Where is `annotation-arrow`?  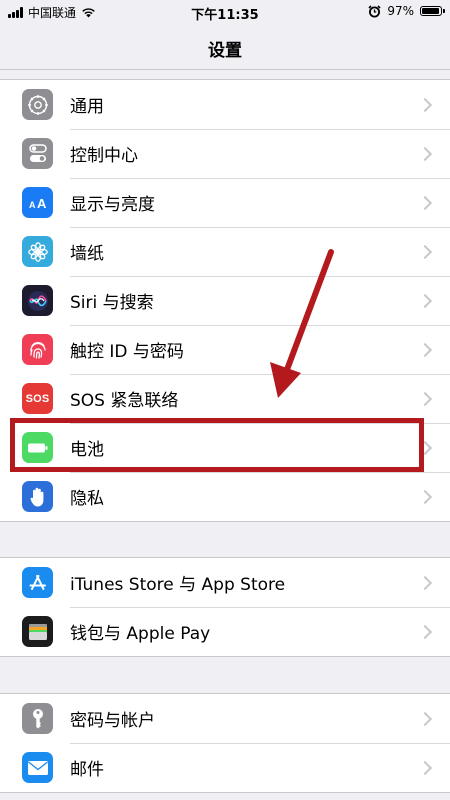
annotation-arrow is located at coordinates (302, 323).